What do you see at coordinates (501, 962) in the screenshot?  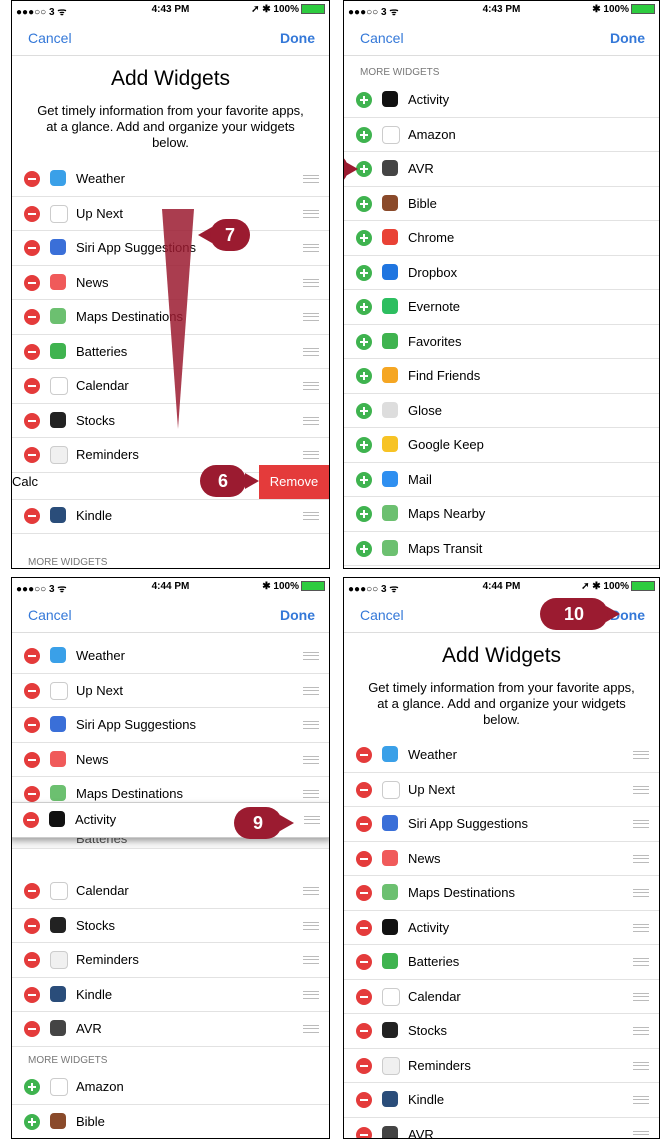 I see `list-item: Batteries` at bounding box center [501, 962].